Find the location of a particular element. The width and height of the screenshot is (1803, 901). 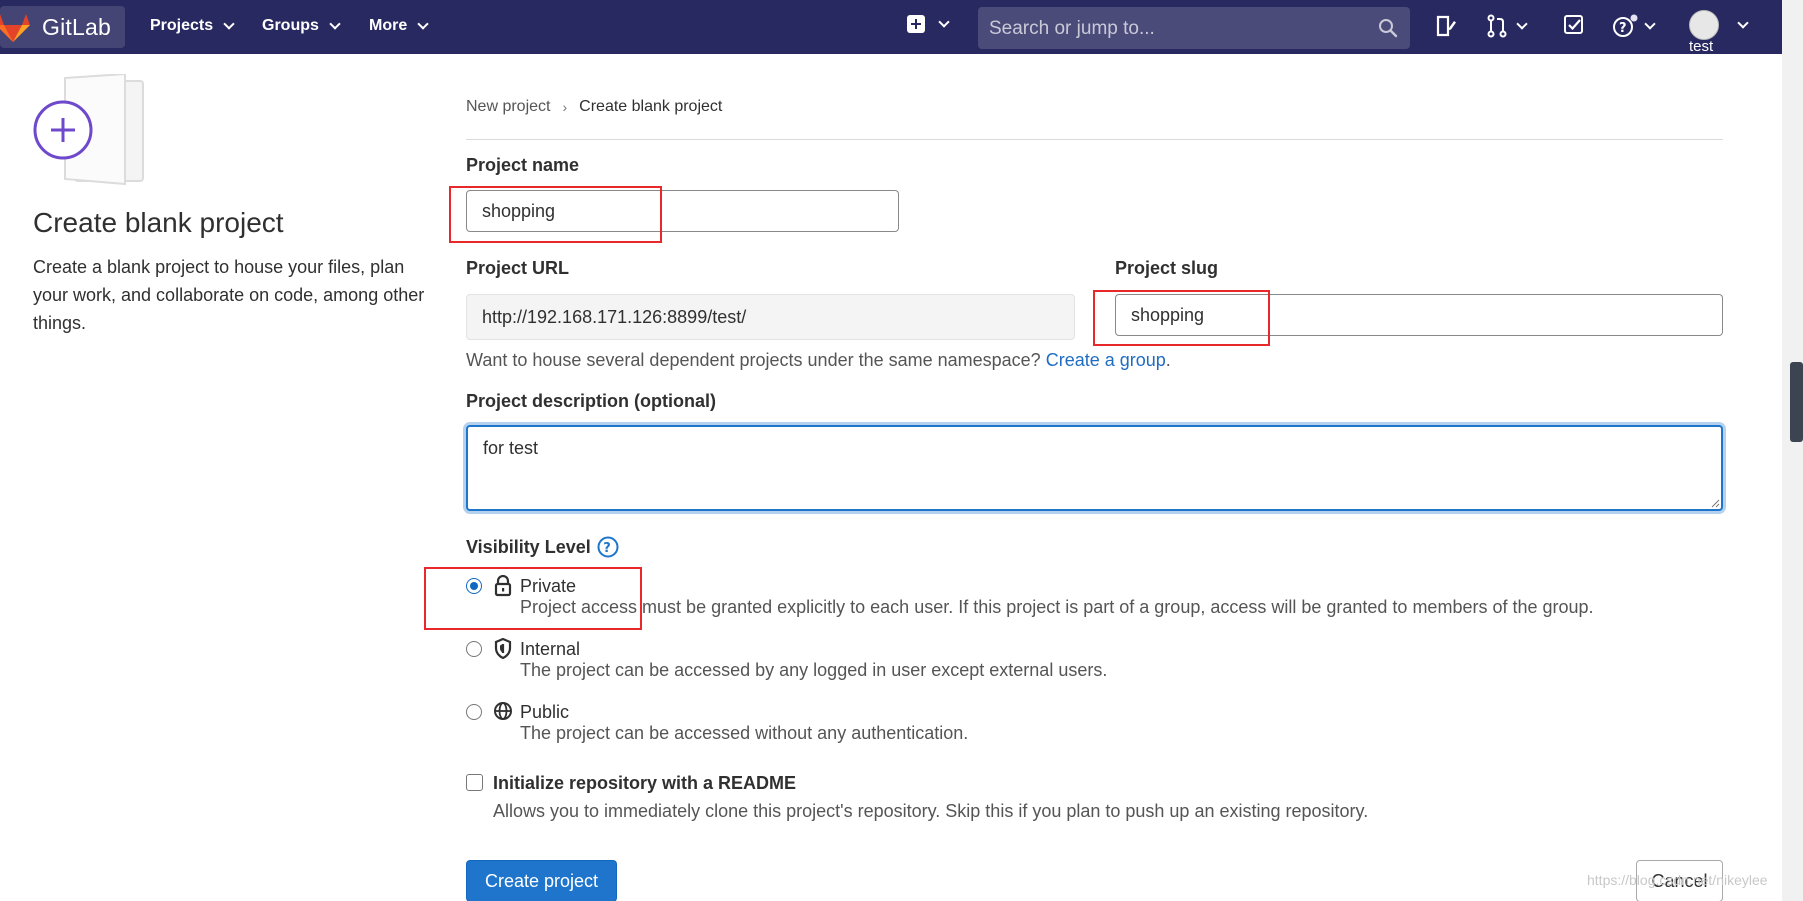

project-name-label: Project name is located at coordinates (523, 165).